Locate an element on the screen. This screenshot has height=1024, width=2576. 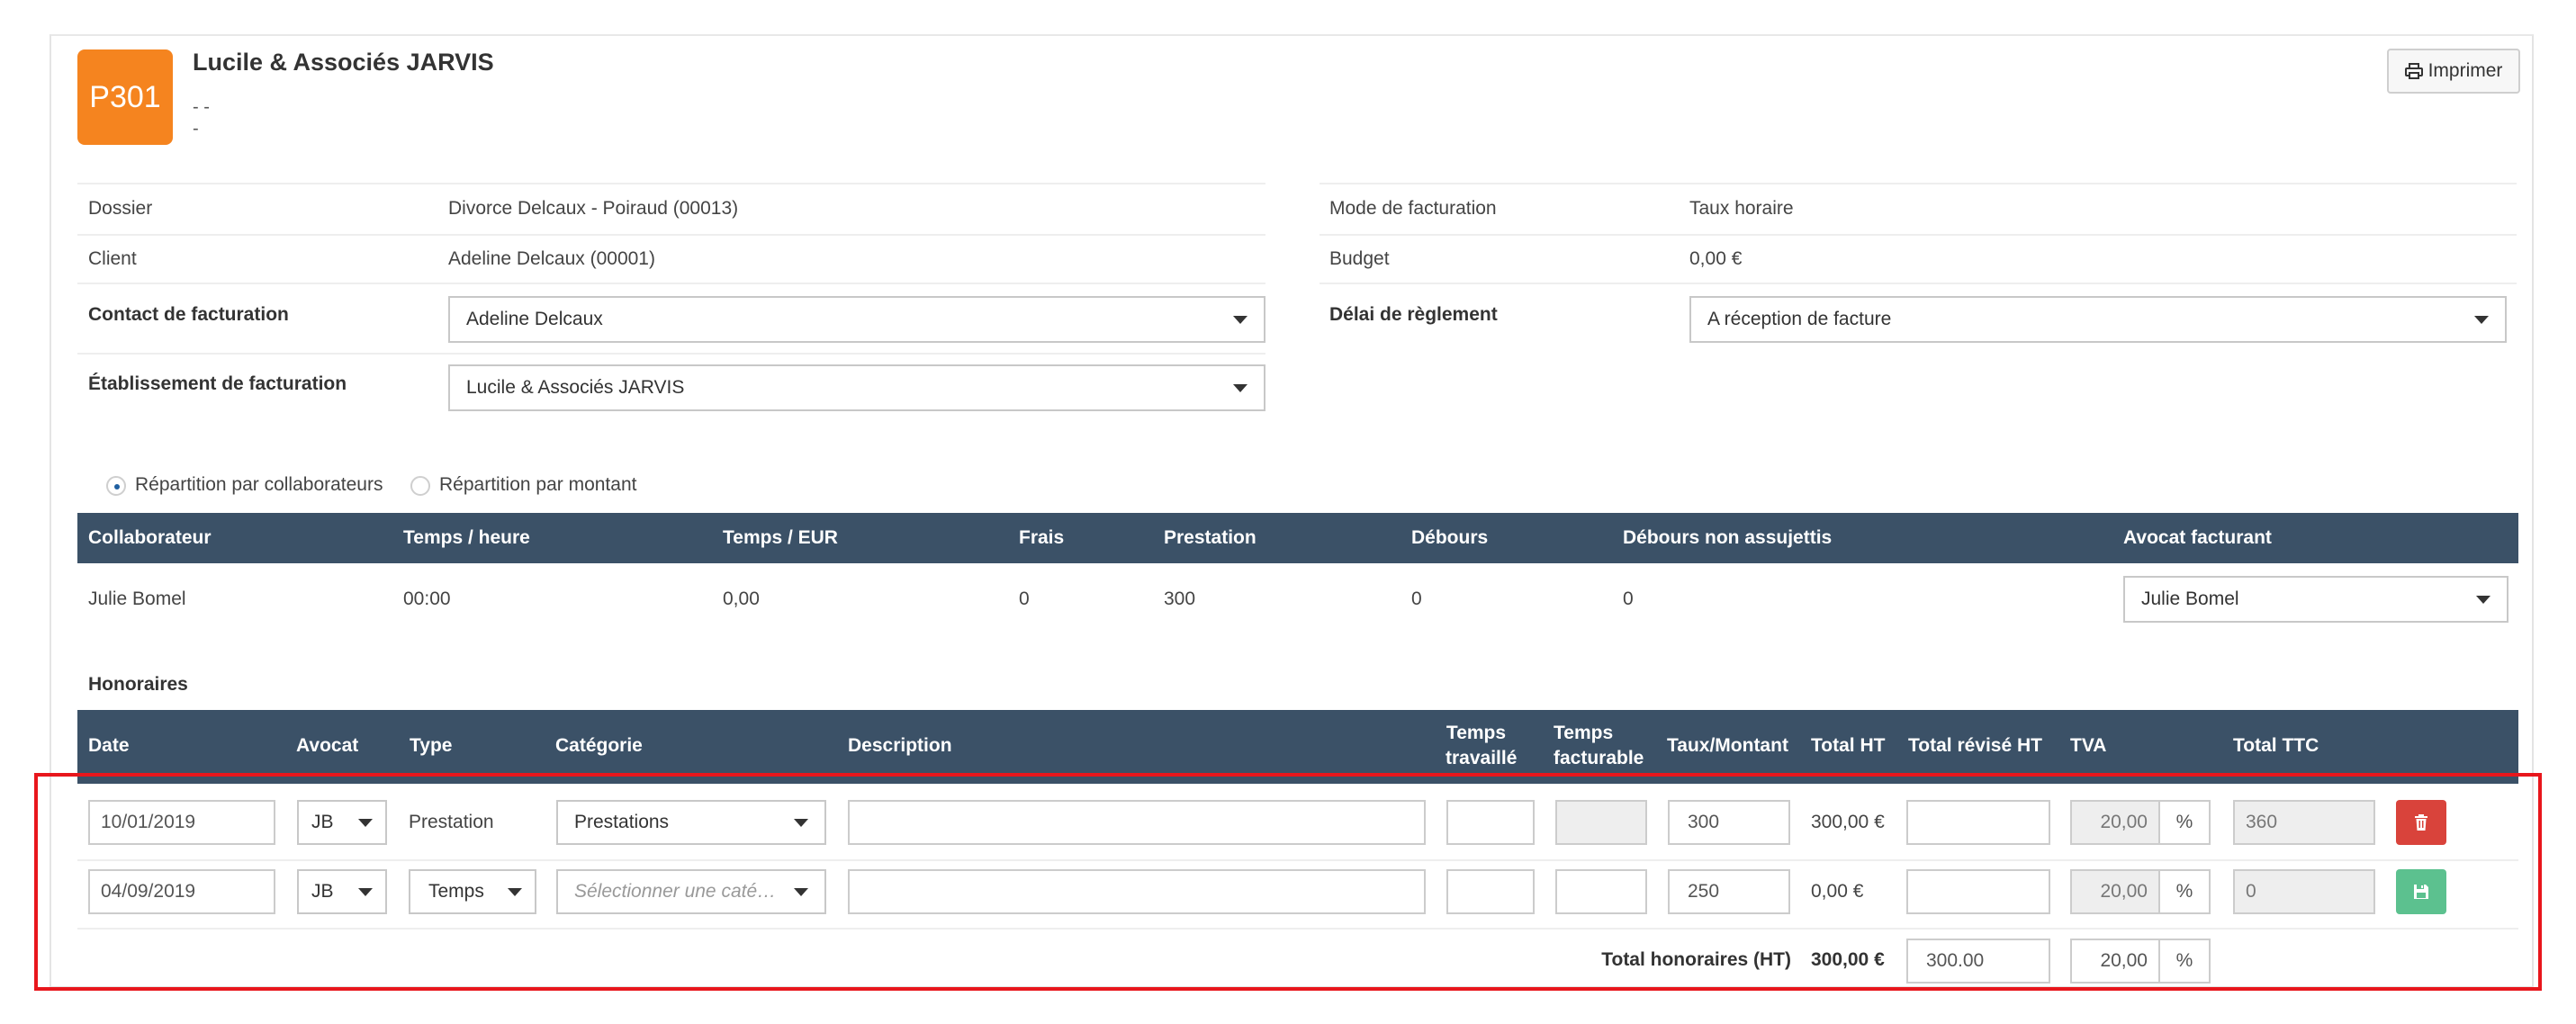
etab-value: Lucile & Associés JARVIS is located at coordinates (575, 387).